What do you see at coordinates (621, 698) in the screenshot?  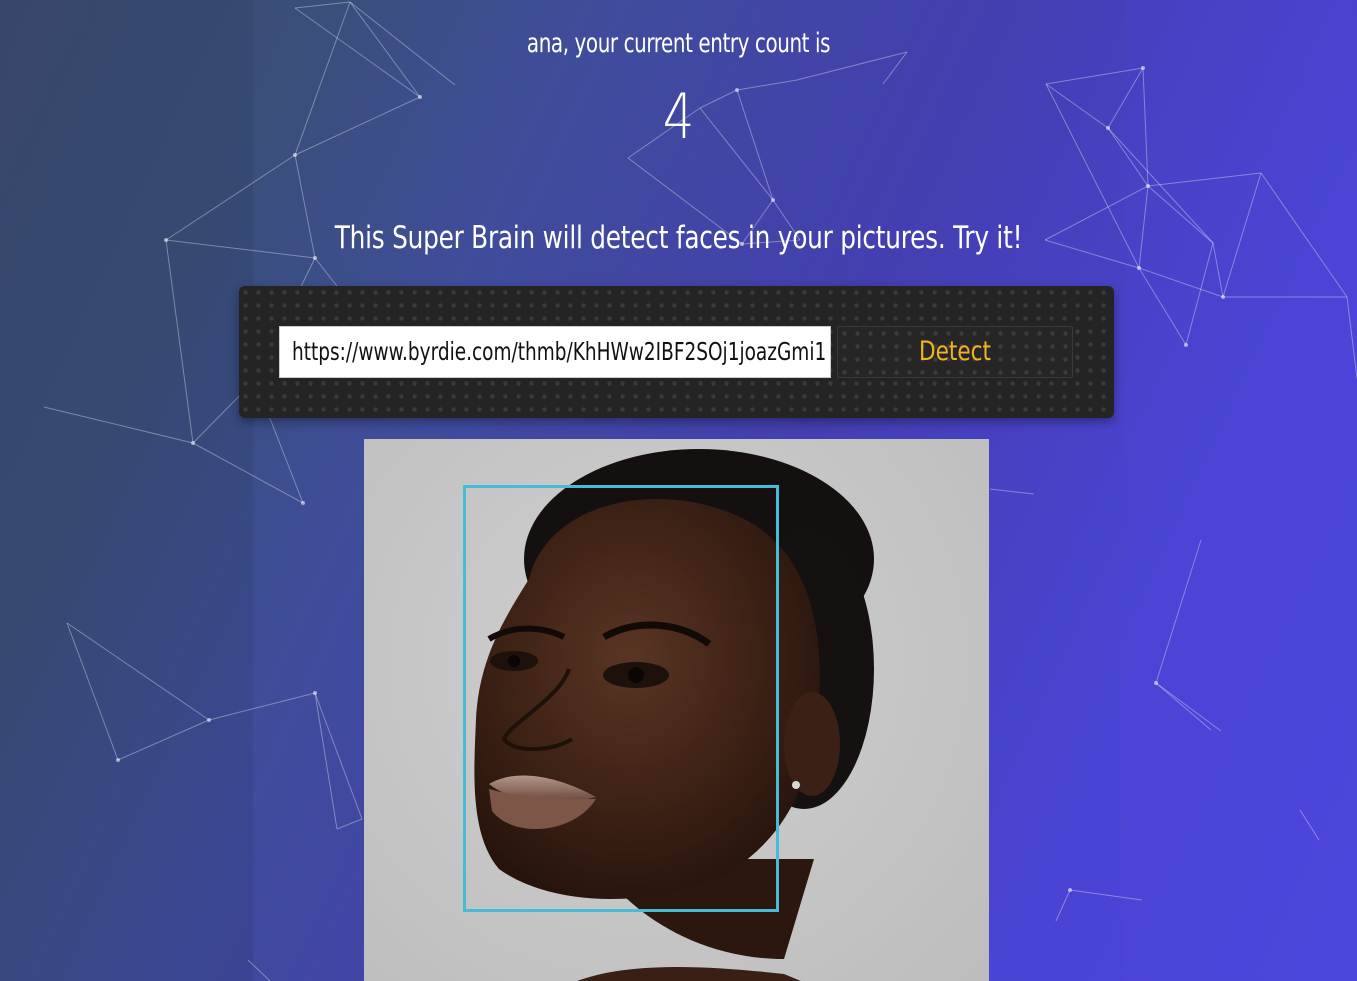 I see `face-bounding-box` at bounding box center [621, 698].